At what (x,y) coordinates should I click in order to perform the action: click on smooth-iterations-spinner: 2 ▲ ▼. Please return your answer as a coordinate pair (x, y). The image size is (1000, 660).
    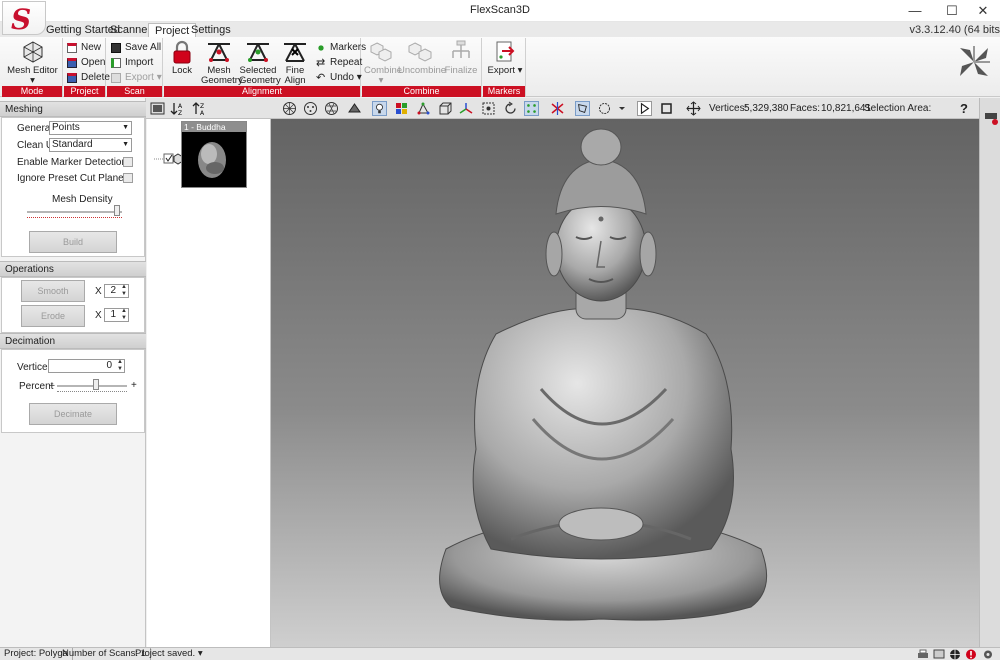
    Looking at the image, I should click on (116, 291).